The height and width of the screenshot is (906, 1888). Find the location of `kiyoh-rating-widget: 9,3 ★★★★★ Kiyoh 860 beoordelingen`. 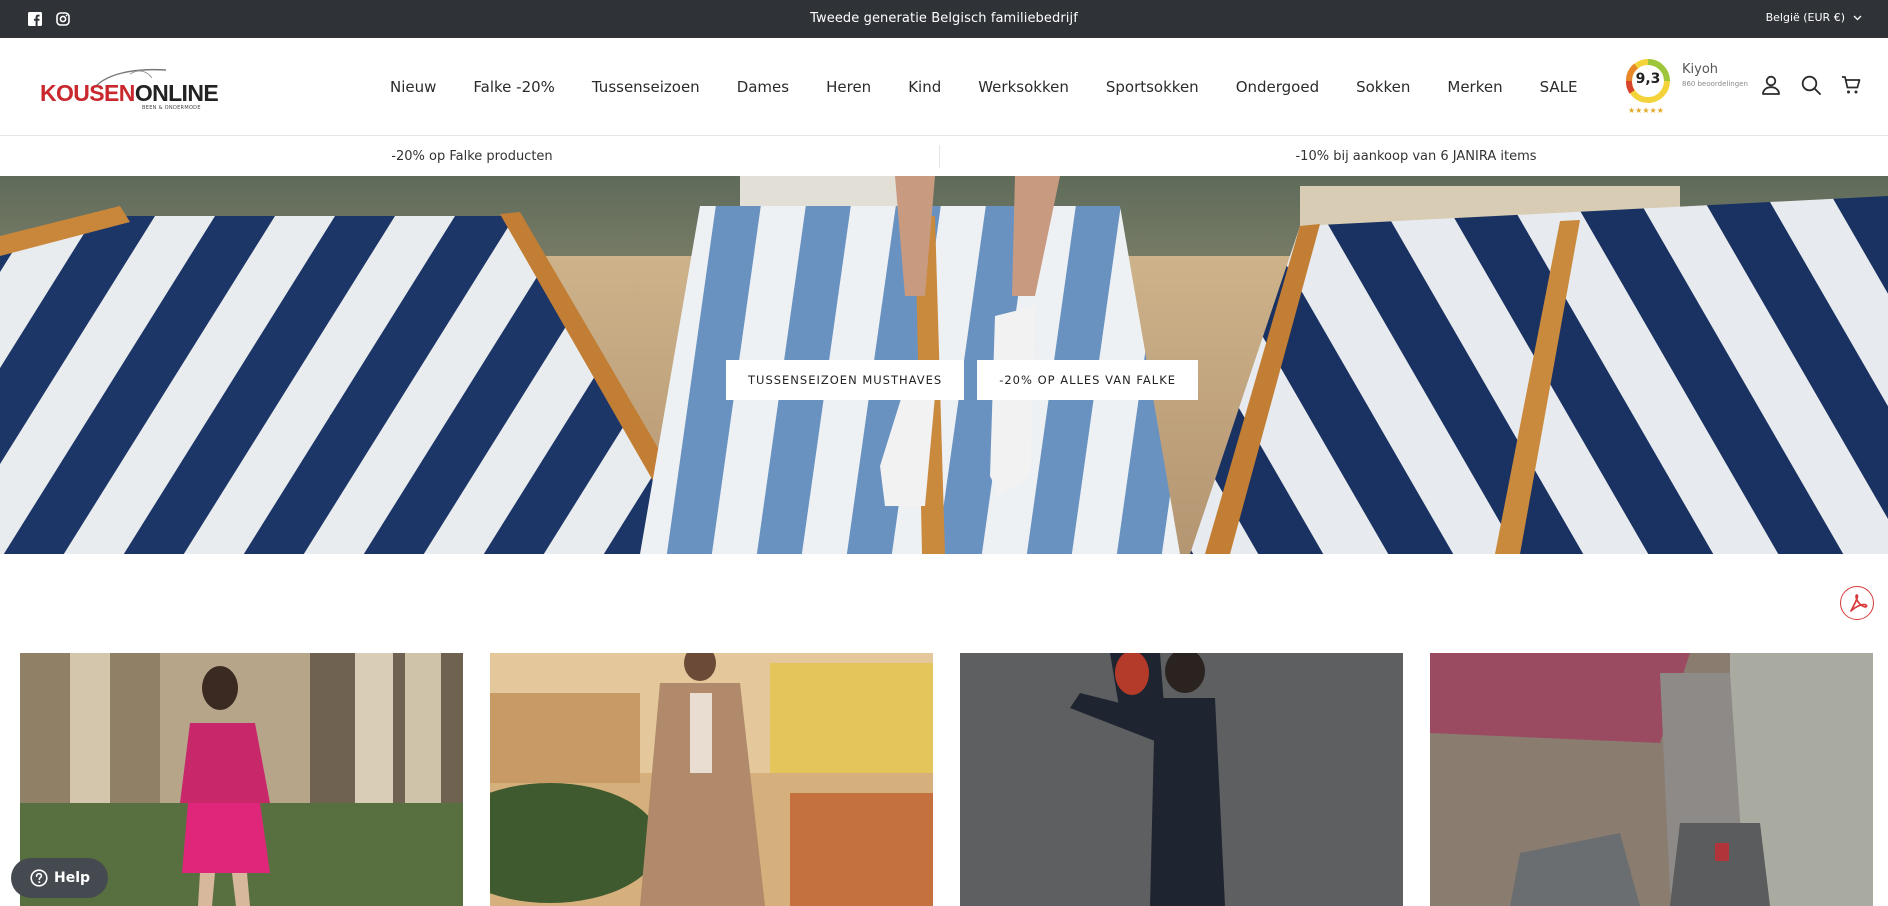

kiyoh-rating-widget: 9,3 ★★★★★ Kiyoh 860 beoordelingen is located at coordinates (1690, 88).